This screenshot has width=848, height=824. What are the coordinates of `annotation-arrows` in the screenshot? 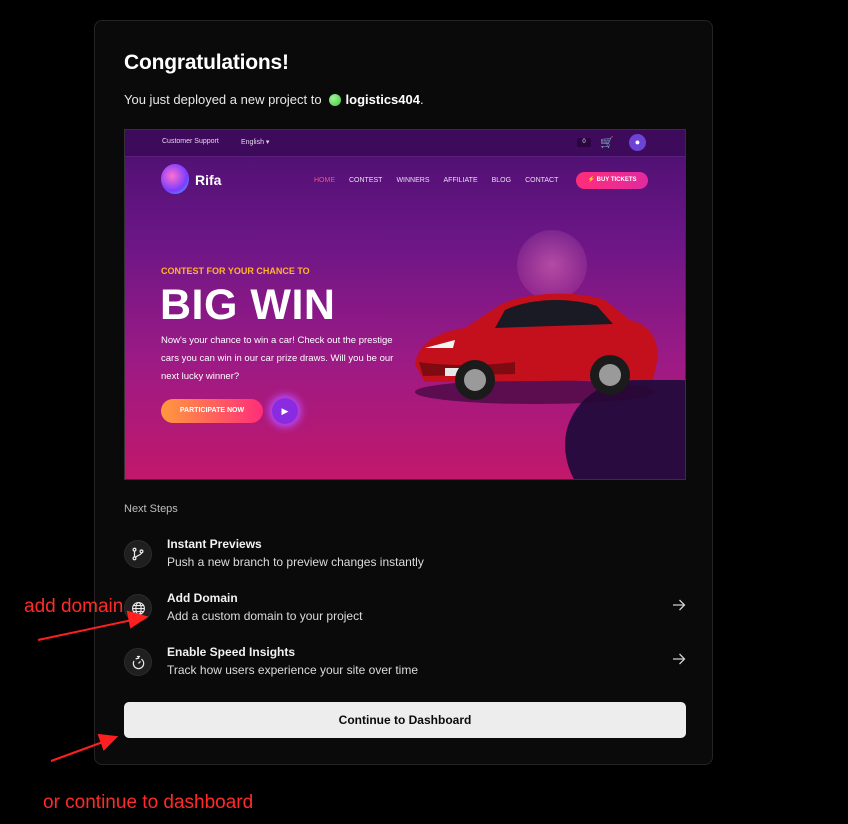 It's located at (93, 686).